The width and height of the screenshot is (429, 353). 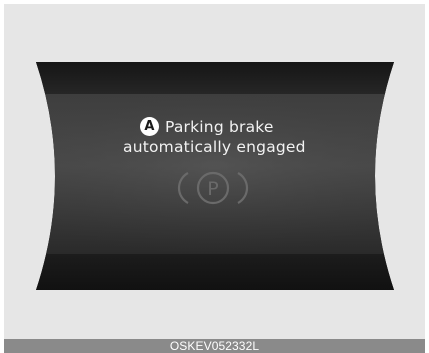 I want to click on message-line-1: A Parking brake, so click(x=207, y=126).